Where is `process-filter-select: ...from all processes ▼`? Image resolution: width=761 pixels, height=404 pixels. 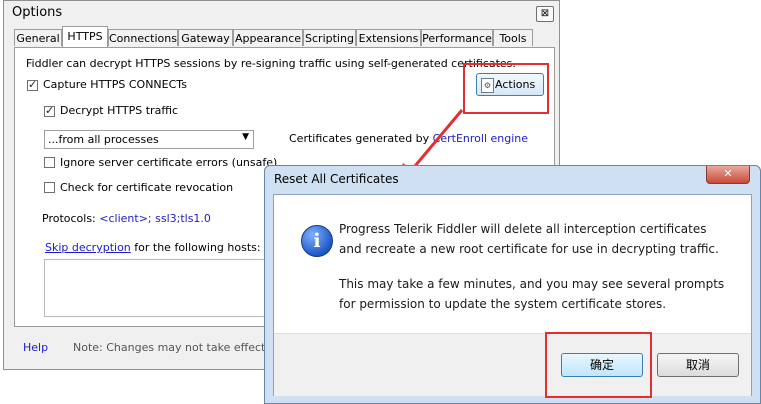
process-filter-select: ...from all processes ▼ is located at coordinates (149, 139).